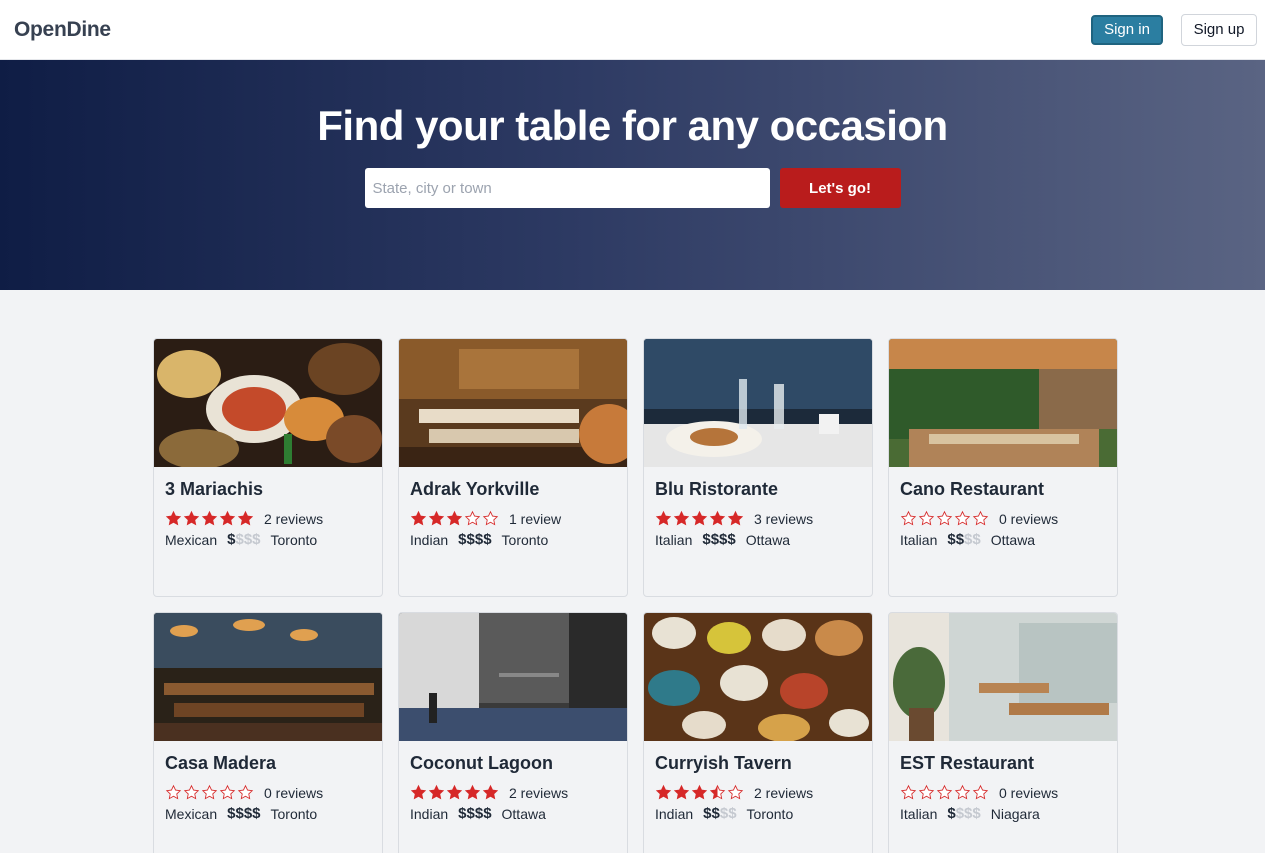  I want to click on meta-row: Italian $$$$ Niagara, so click(1003, 813).